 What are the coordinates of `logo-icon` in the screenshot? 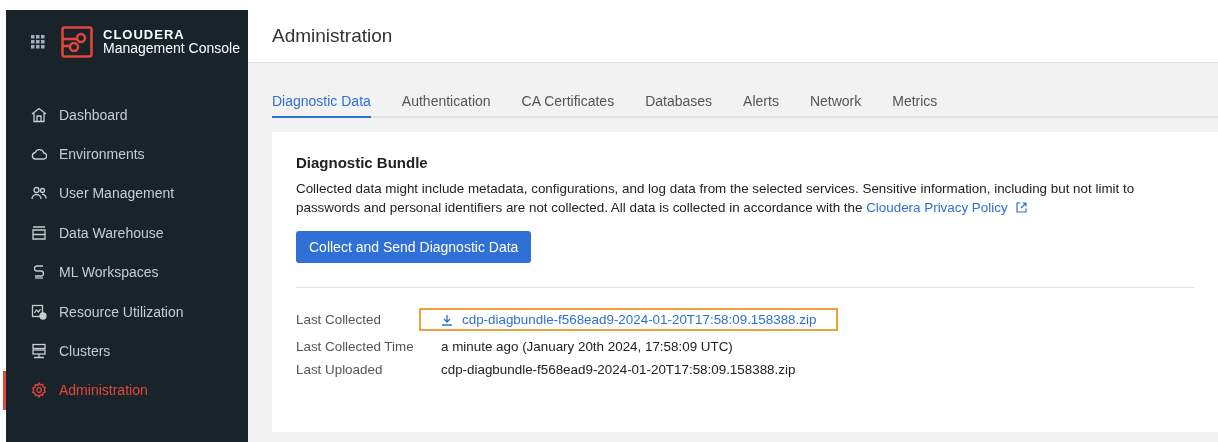 It's located at (77, 42).